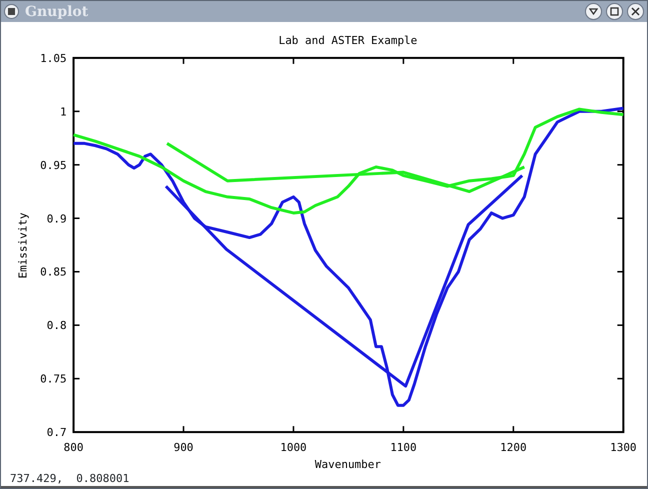 The height and width of the screenshot is (489, 648). Describe the element at coordinates (348, 40) in the screenshot. I see `chart-title: Lab and ASTER Example` at that location.